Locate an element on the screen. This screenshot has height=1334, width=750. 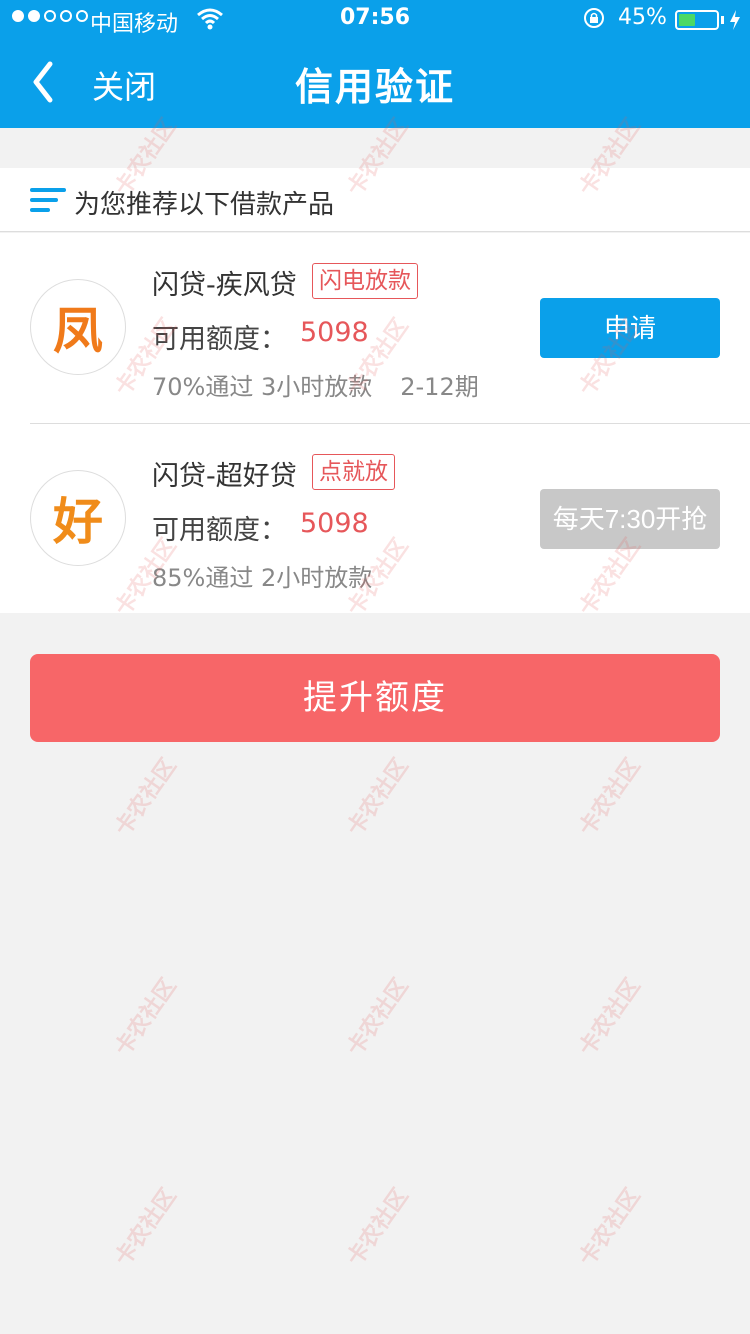
scheduled-grab-button: 每天7:30开抢 is located at coordinates (630, 519).